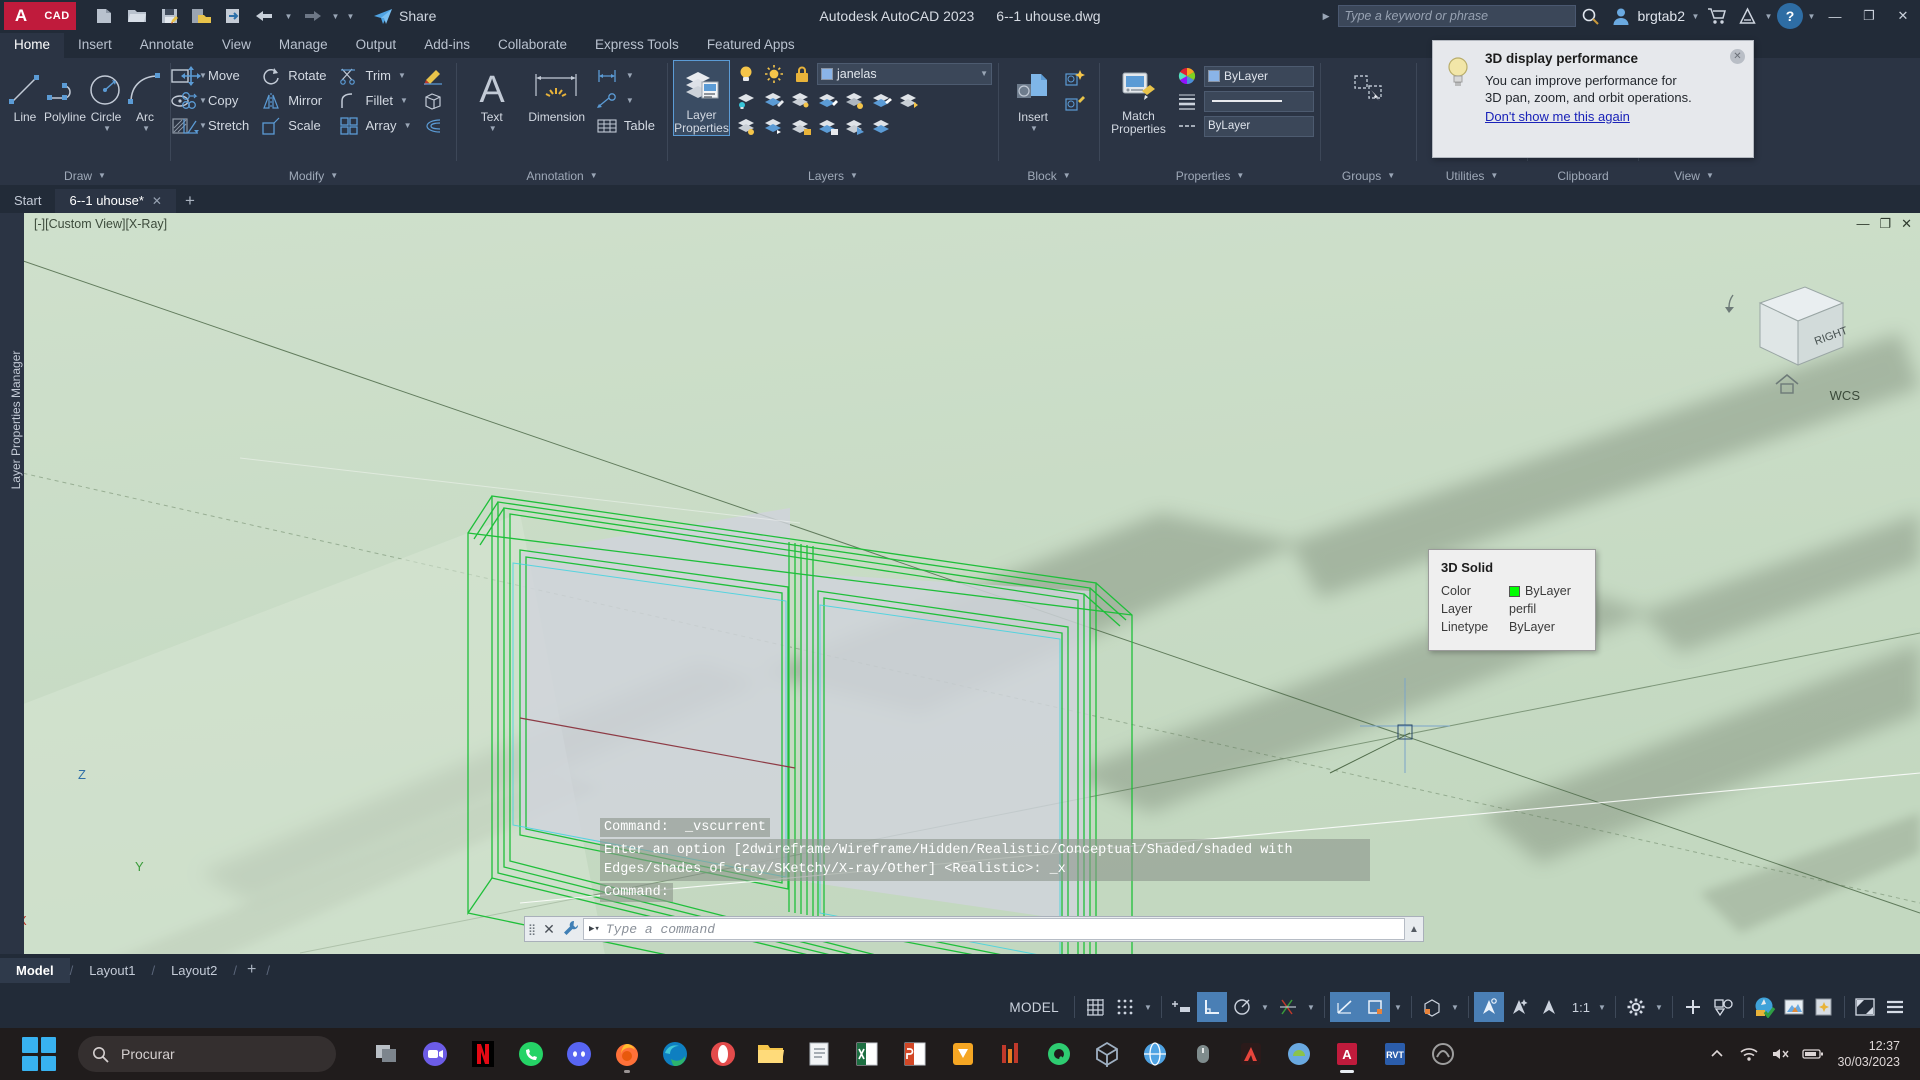 The image size is (1920, 1080). I want to click on arc-button: Arc ▼, so click(145, 98).